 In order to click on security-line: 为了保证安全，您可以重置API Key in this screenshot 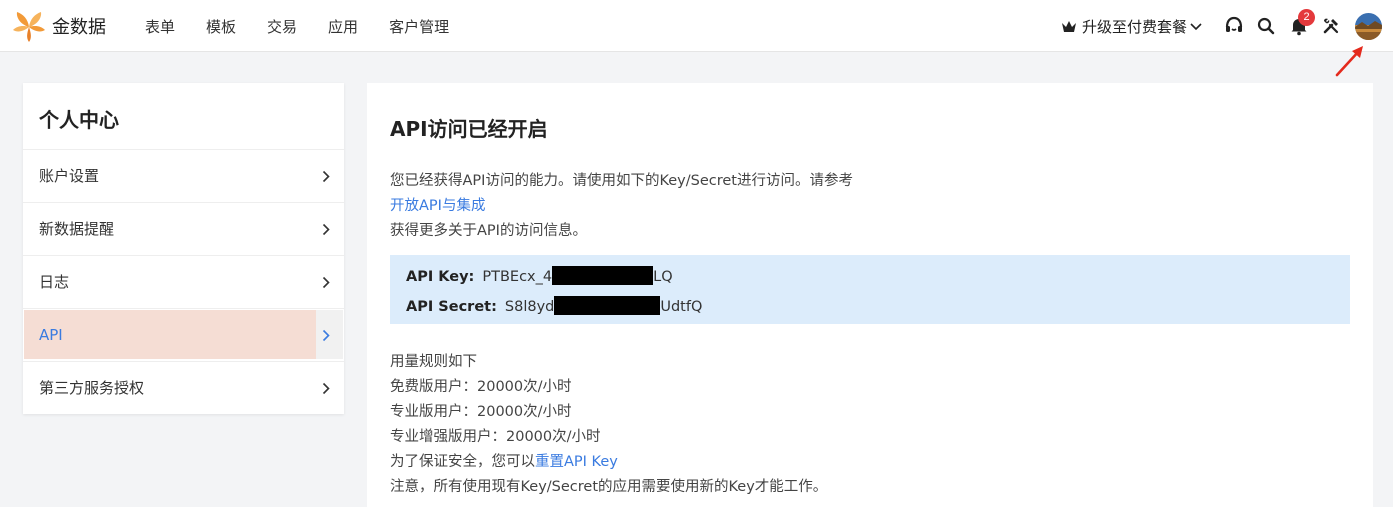, I will do `click(504, 460)`.